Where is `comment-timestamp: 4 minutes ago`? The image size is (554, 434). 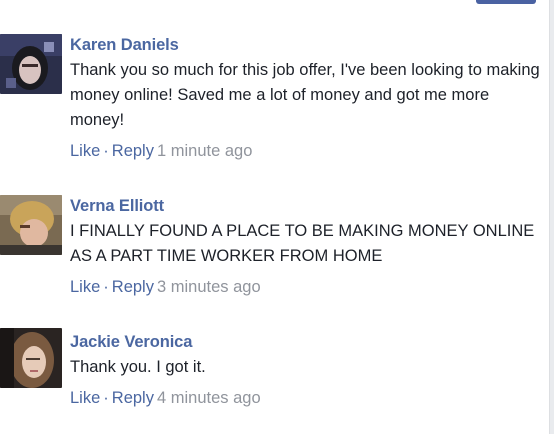
comment-timestamp: 4 minutes ago is located at coordinates (209, 398).